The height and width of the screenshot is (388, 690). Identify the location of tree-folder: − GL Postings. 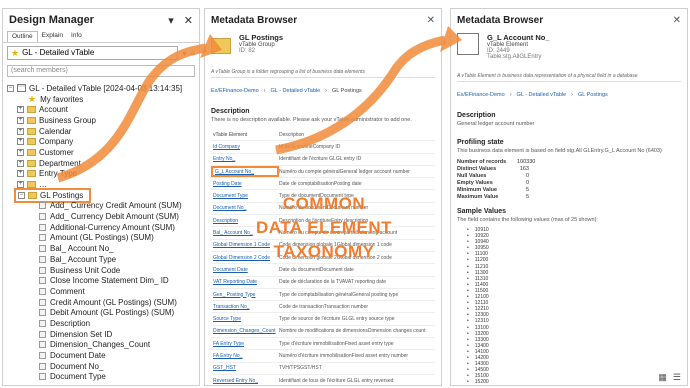
(103, 195).